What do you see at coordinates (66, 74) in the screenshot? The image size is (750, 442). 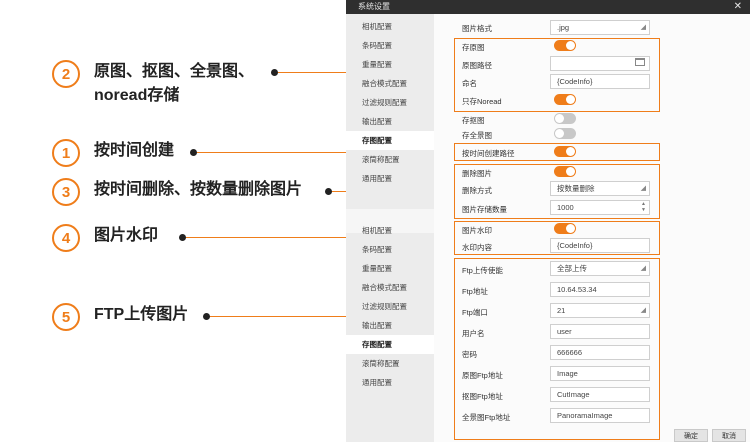 I see `annotation-number: 2` at bounding box center [66, 74].